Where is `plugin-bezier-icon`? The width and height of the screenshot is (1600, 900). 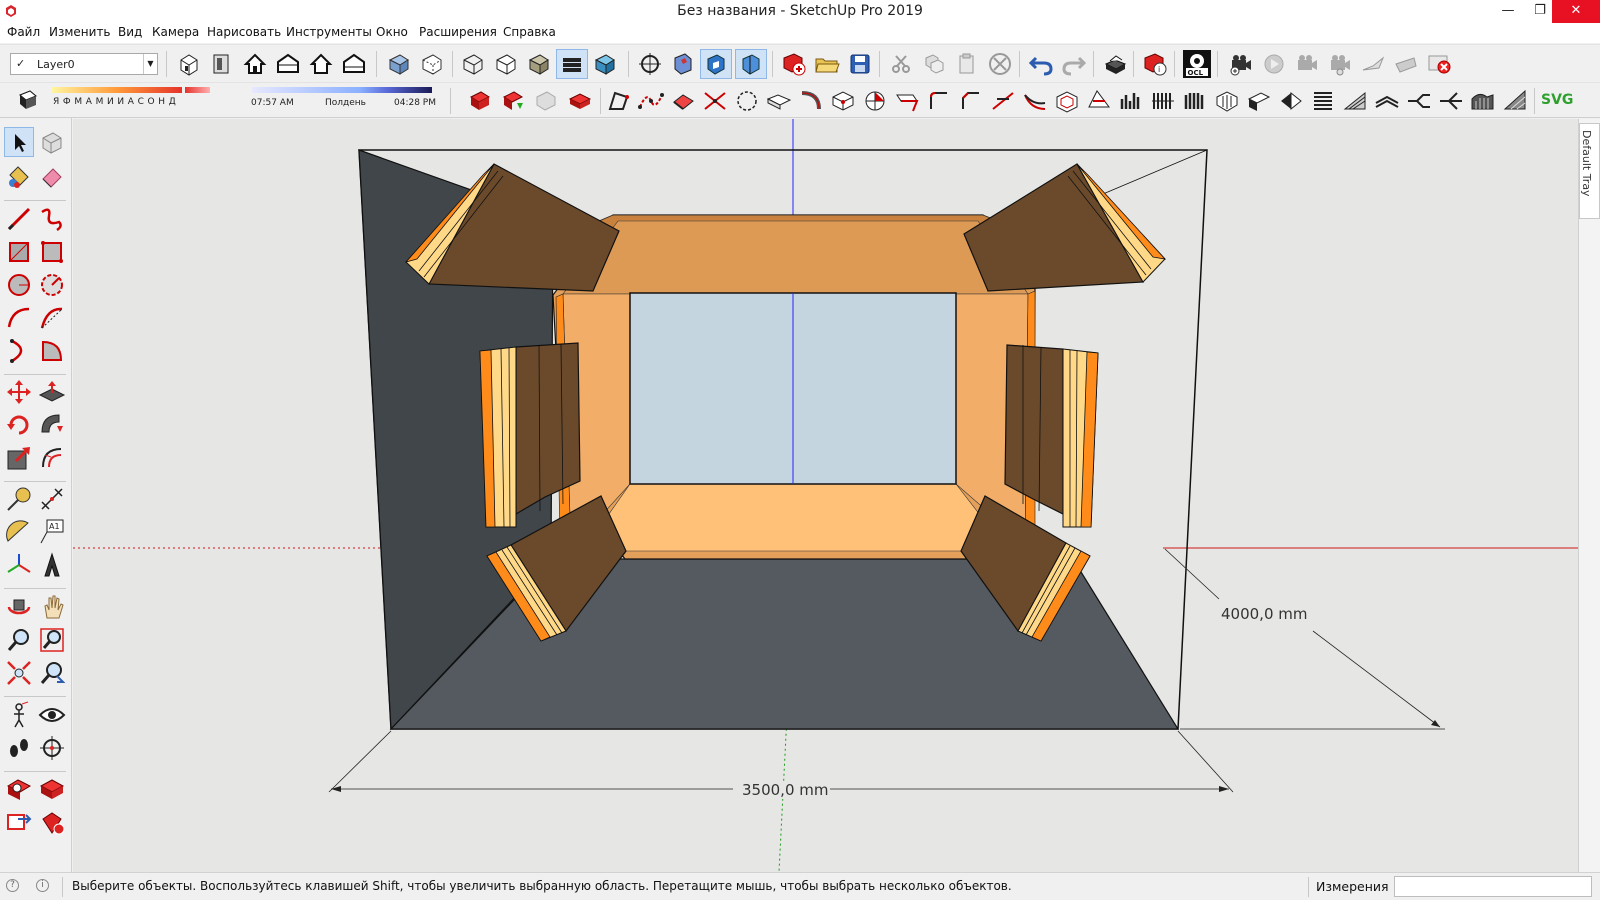 plugin-bezier-icon is located at coordinates (651, 101).